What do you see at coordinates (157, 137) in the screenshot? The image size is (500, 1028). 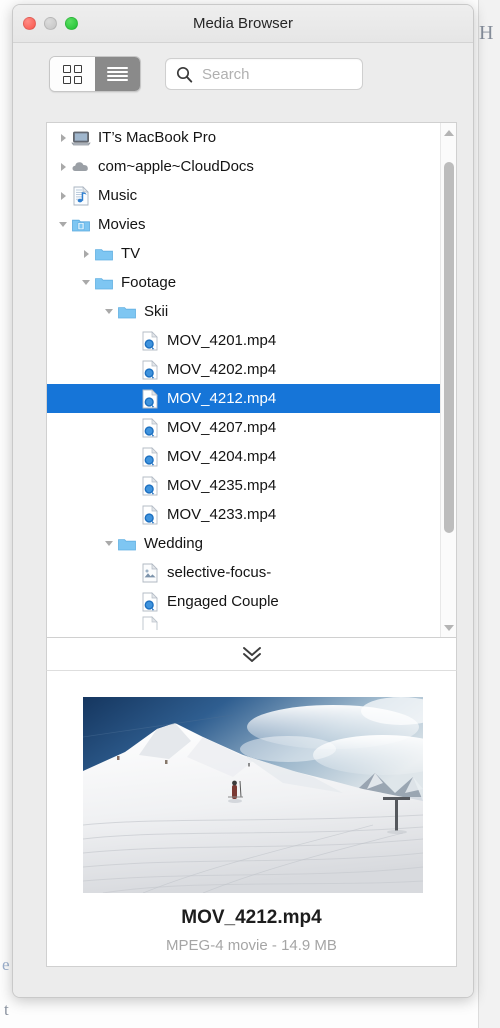 I see `tree-row-label: IT’s MacBook Pro` at bounding box center [157, 137].